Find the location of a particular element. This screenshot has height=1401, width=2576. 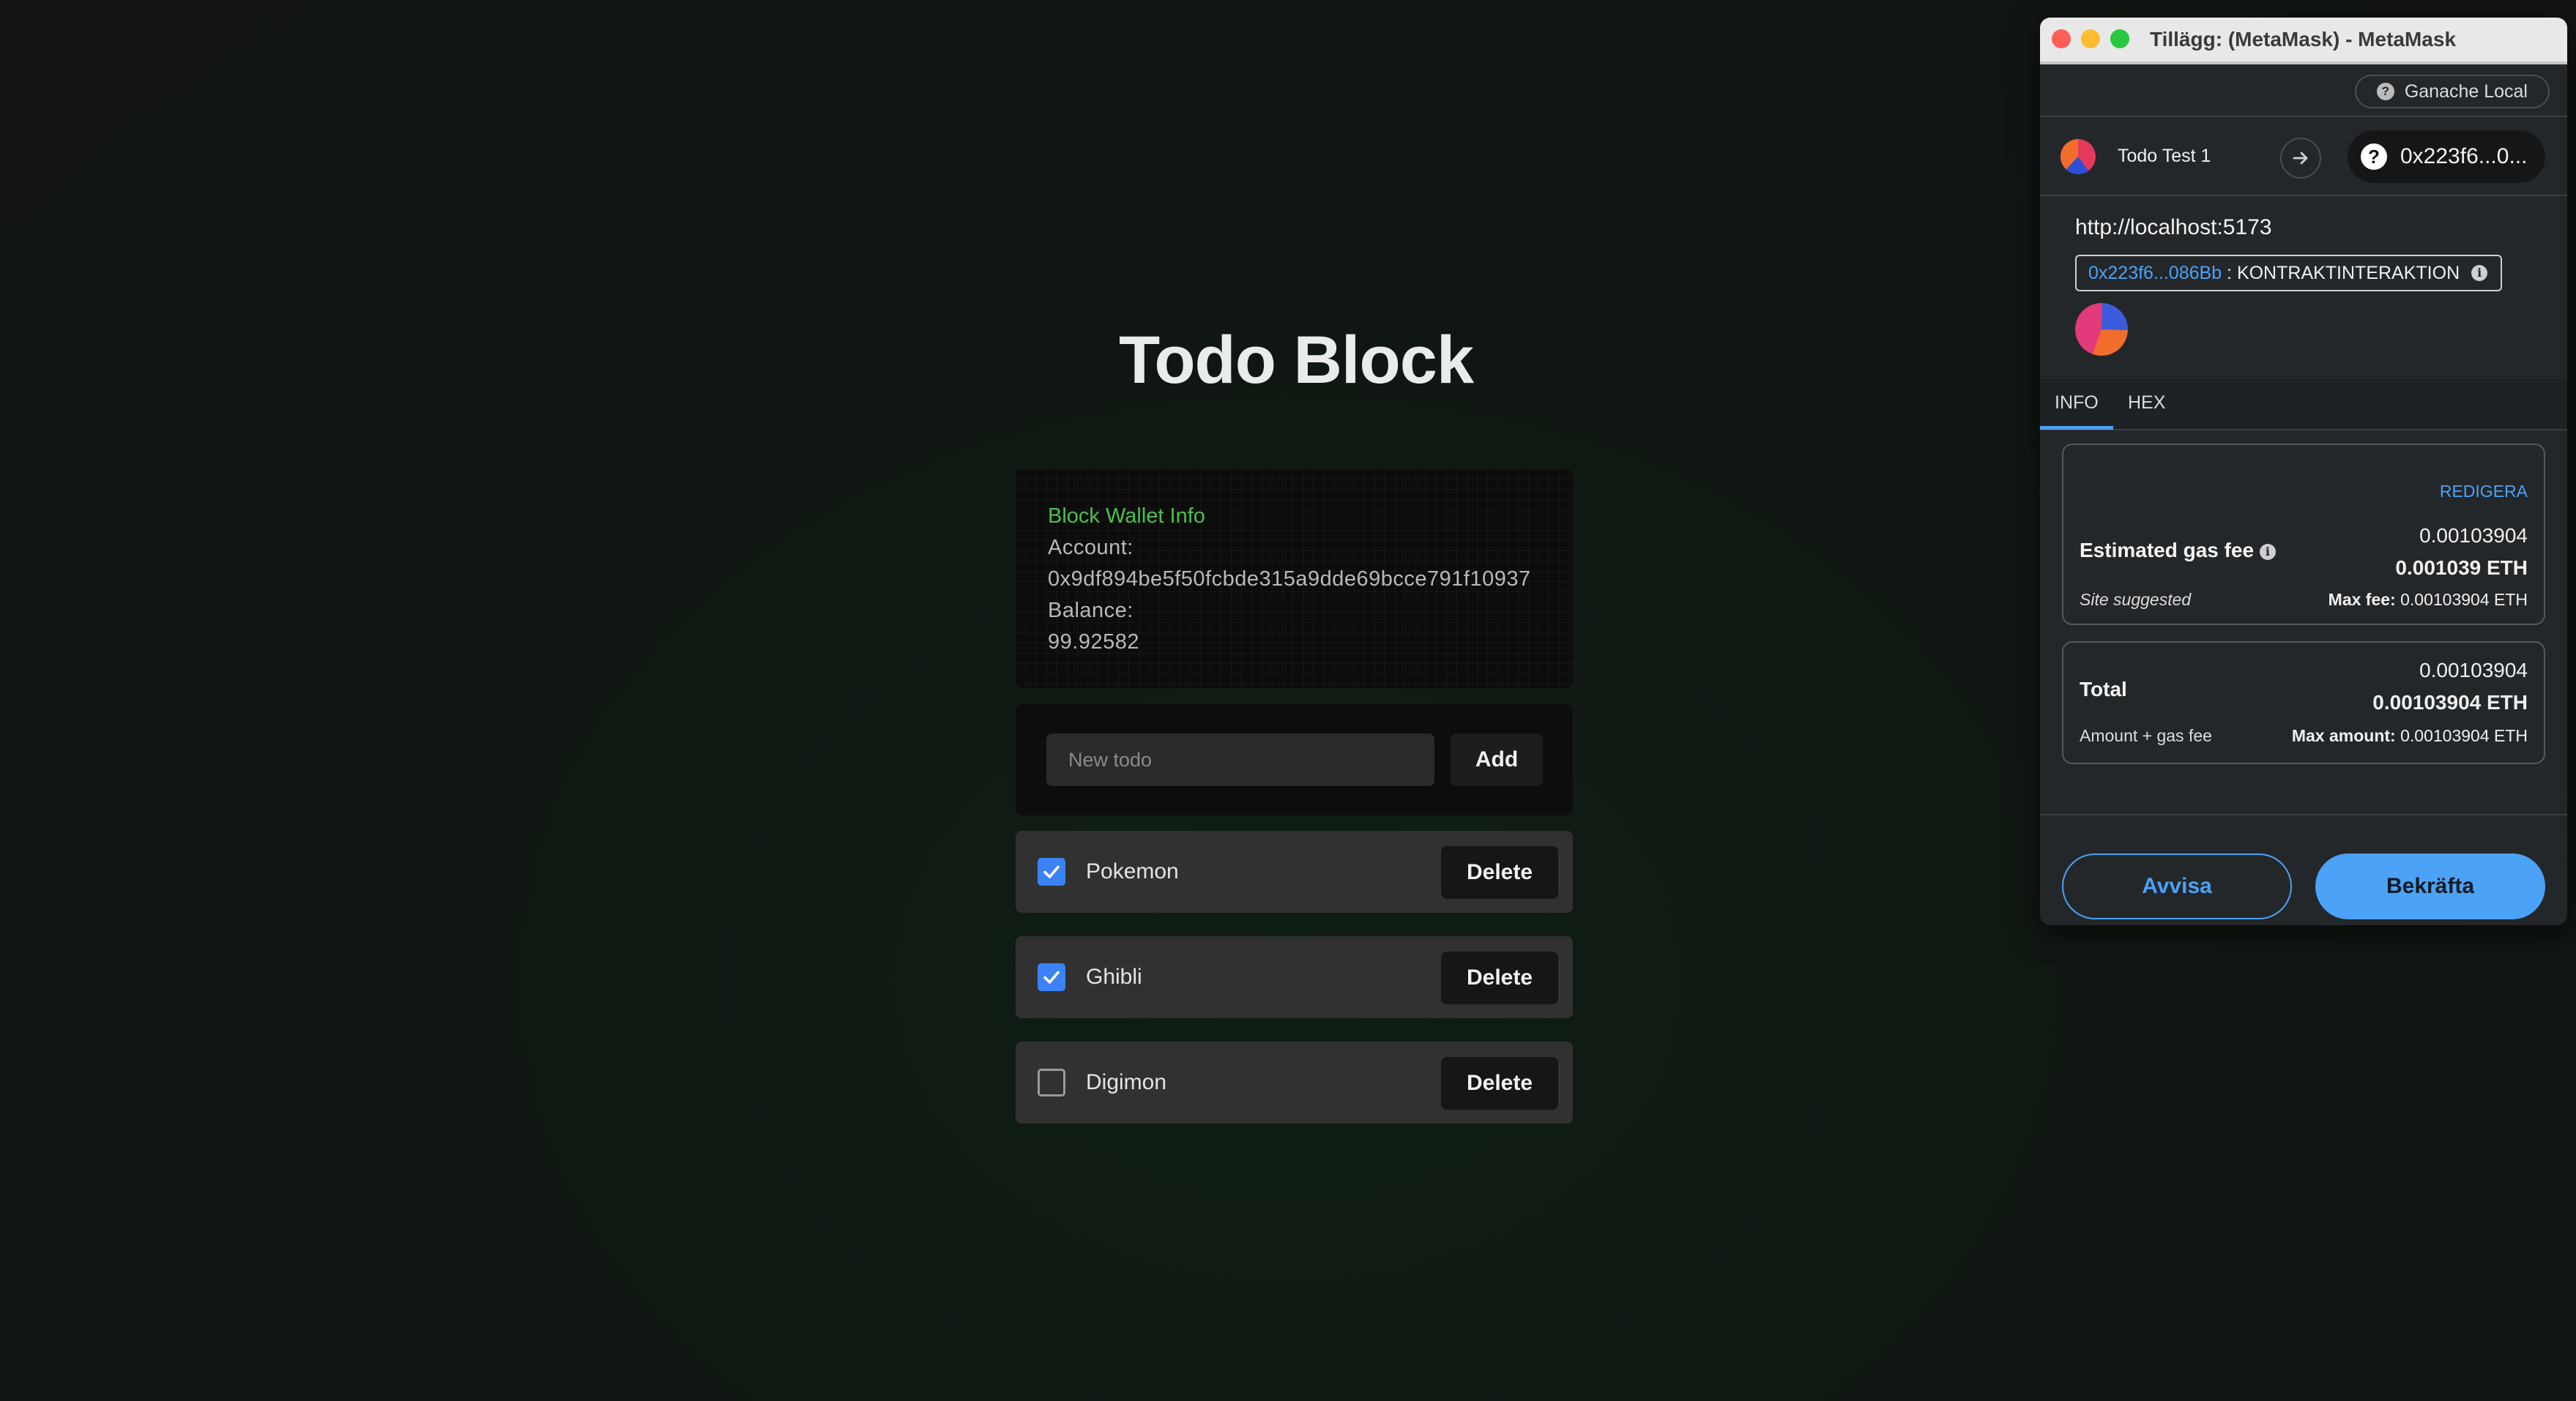

max-amount: Max amount: 0.00103904 ETH is located at coordinates (2410, 736).